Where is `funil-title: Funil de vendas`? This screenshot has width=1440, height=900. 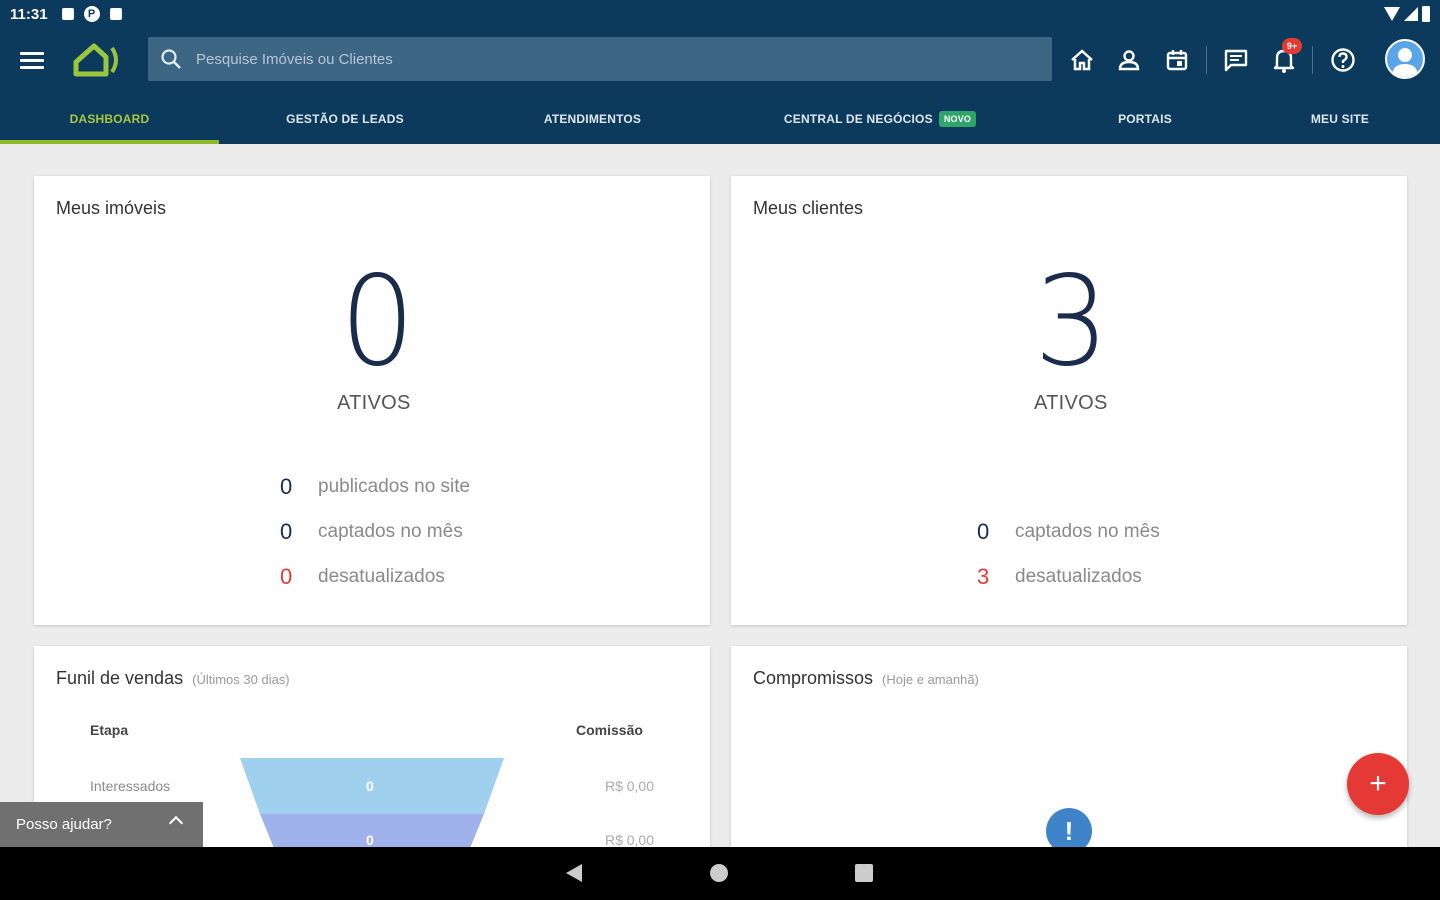
funil-title: Funil de vendas is located at coordinates (120, 678).